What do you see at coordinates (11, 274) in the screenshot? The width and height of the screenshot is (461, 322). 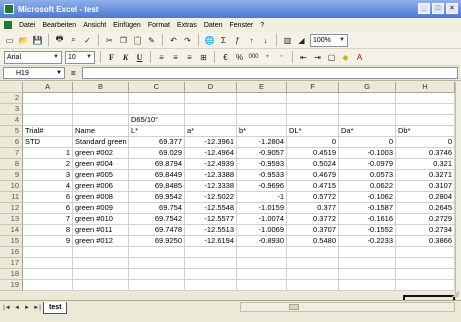 I see `row-header: 18` at bounding box center [11, 274].